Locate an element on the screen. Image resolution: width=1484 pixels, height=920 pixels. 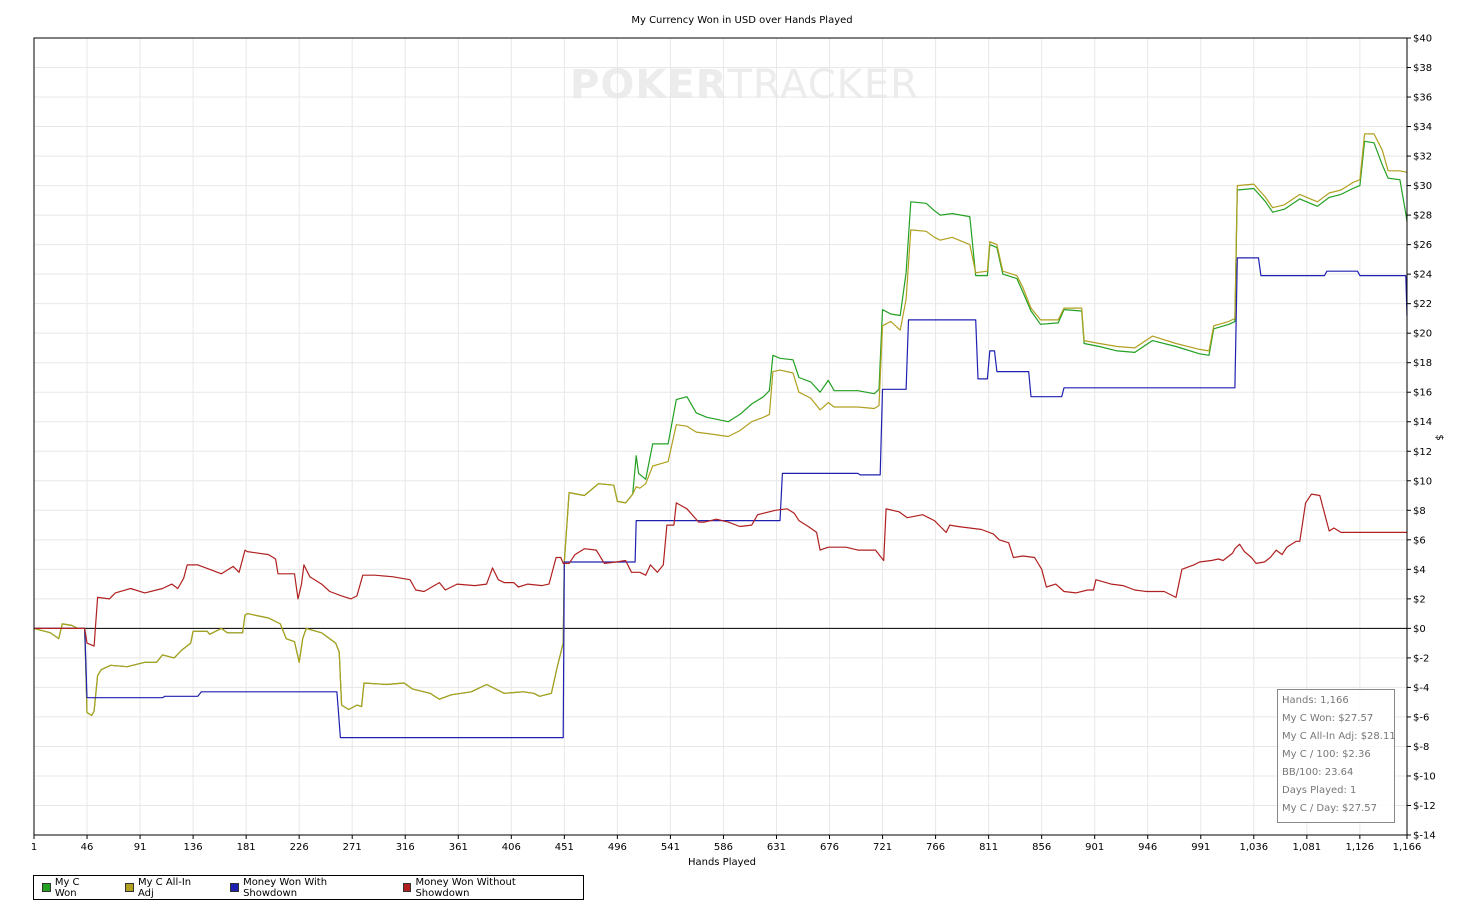
x-tick-label: 586 is located at coordinates (723, 847).